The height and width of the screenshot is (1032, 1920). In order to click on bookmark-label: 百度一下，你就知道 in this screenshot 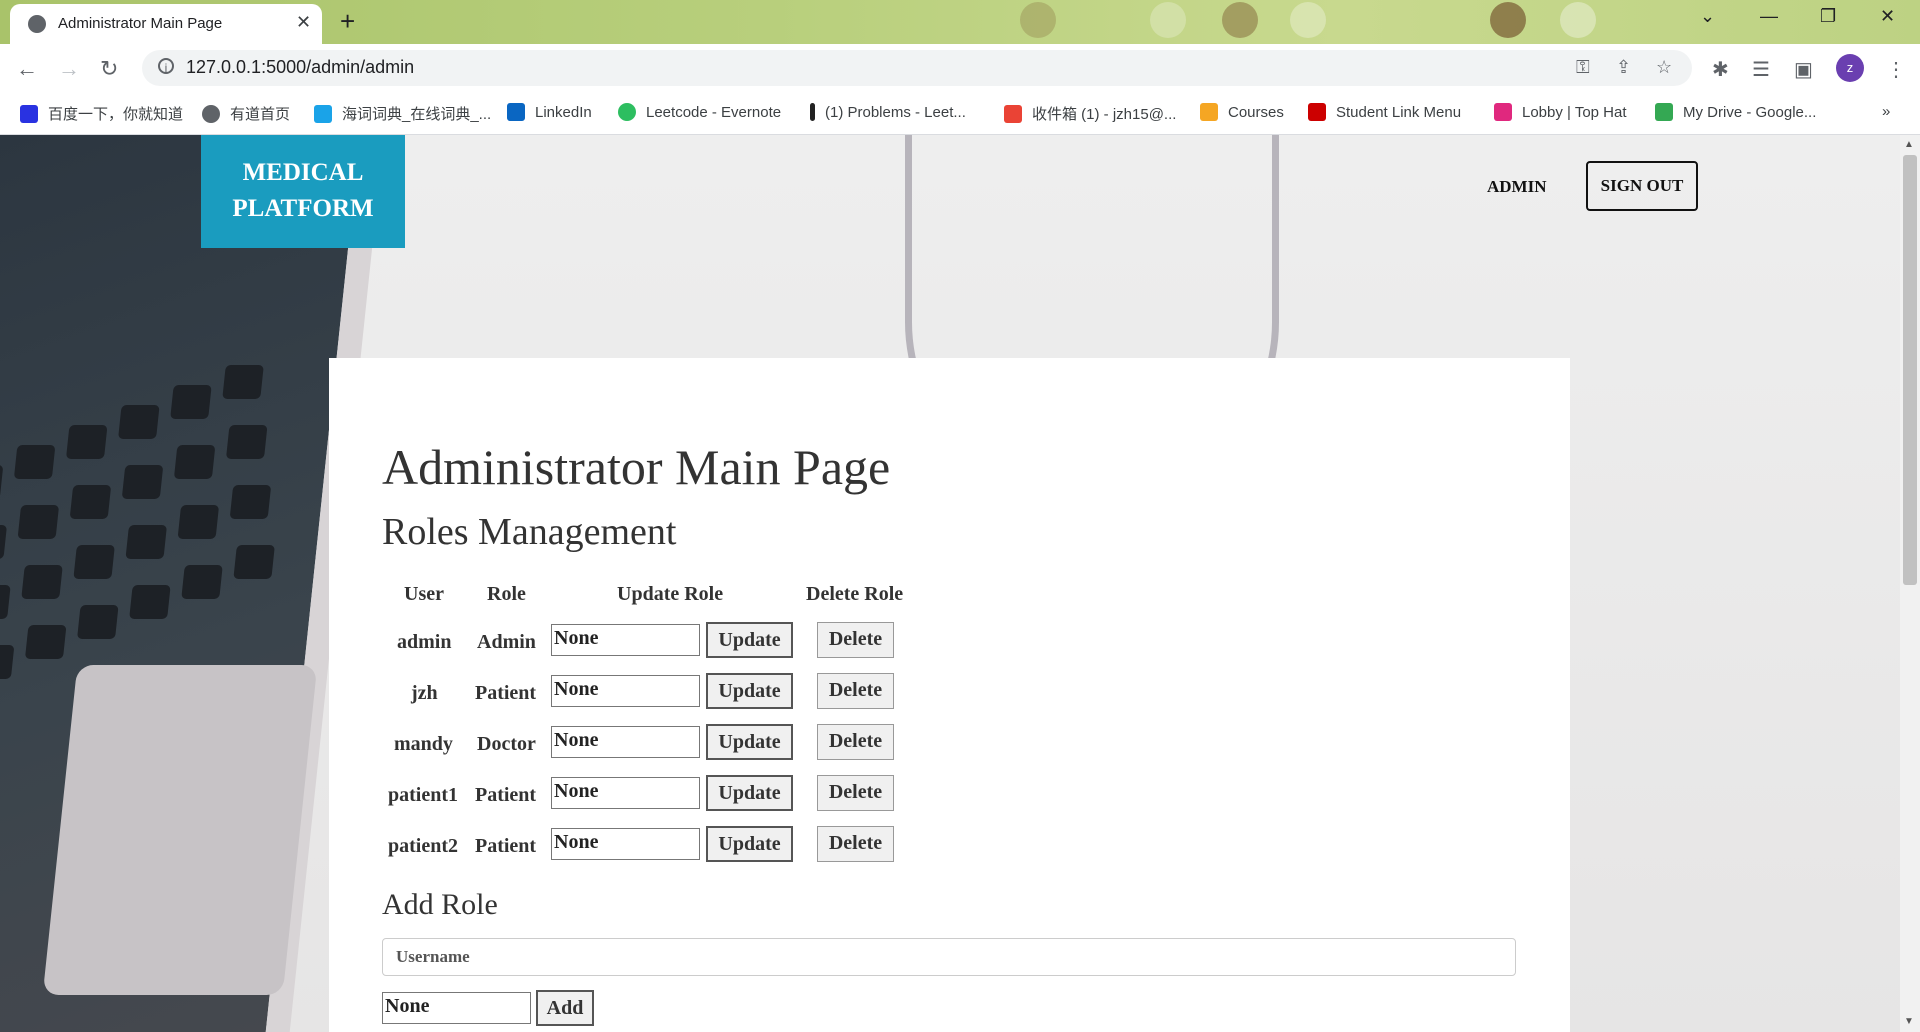, I will do `click(116, 114)`.